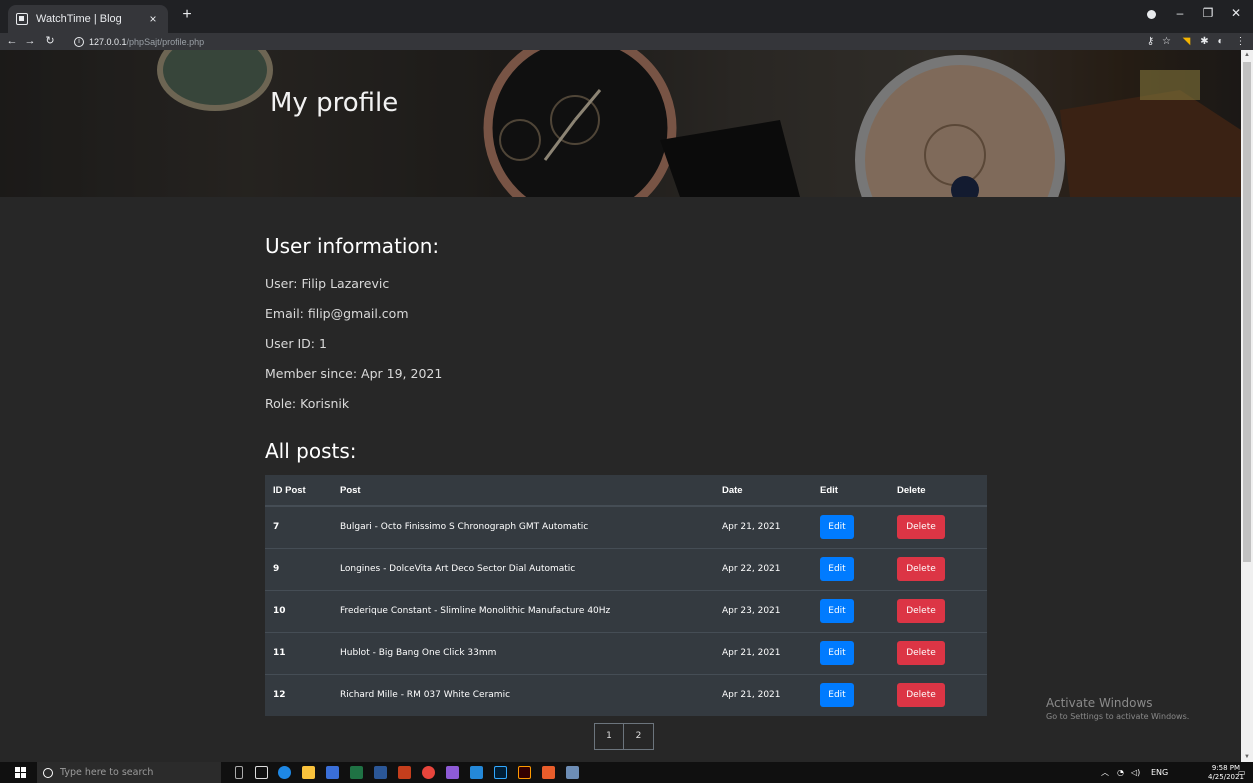  Describe the element at coordinates (404, 772) in the screenshot. I see `powerpoint-icon` at that location.